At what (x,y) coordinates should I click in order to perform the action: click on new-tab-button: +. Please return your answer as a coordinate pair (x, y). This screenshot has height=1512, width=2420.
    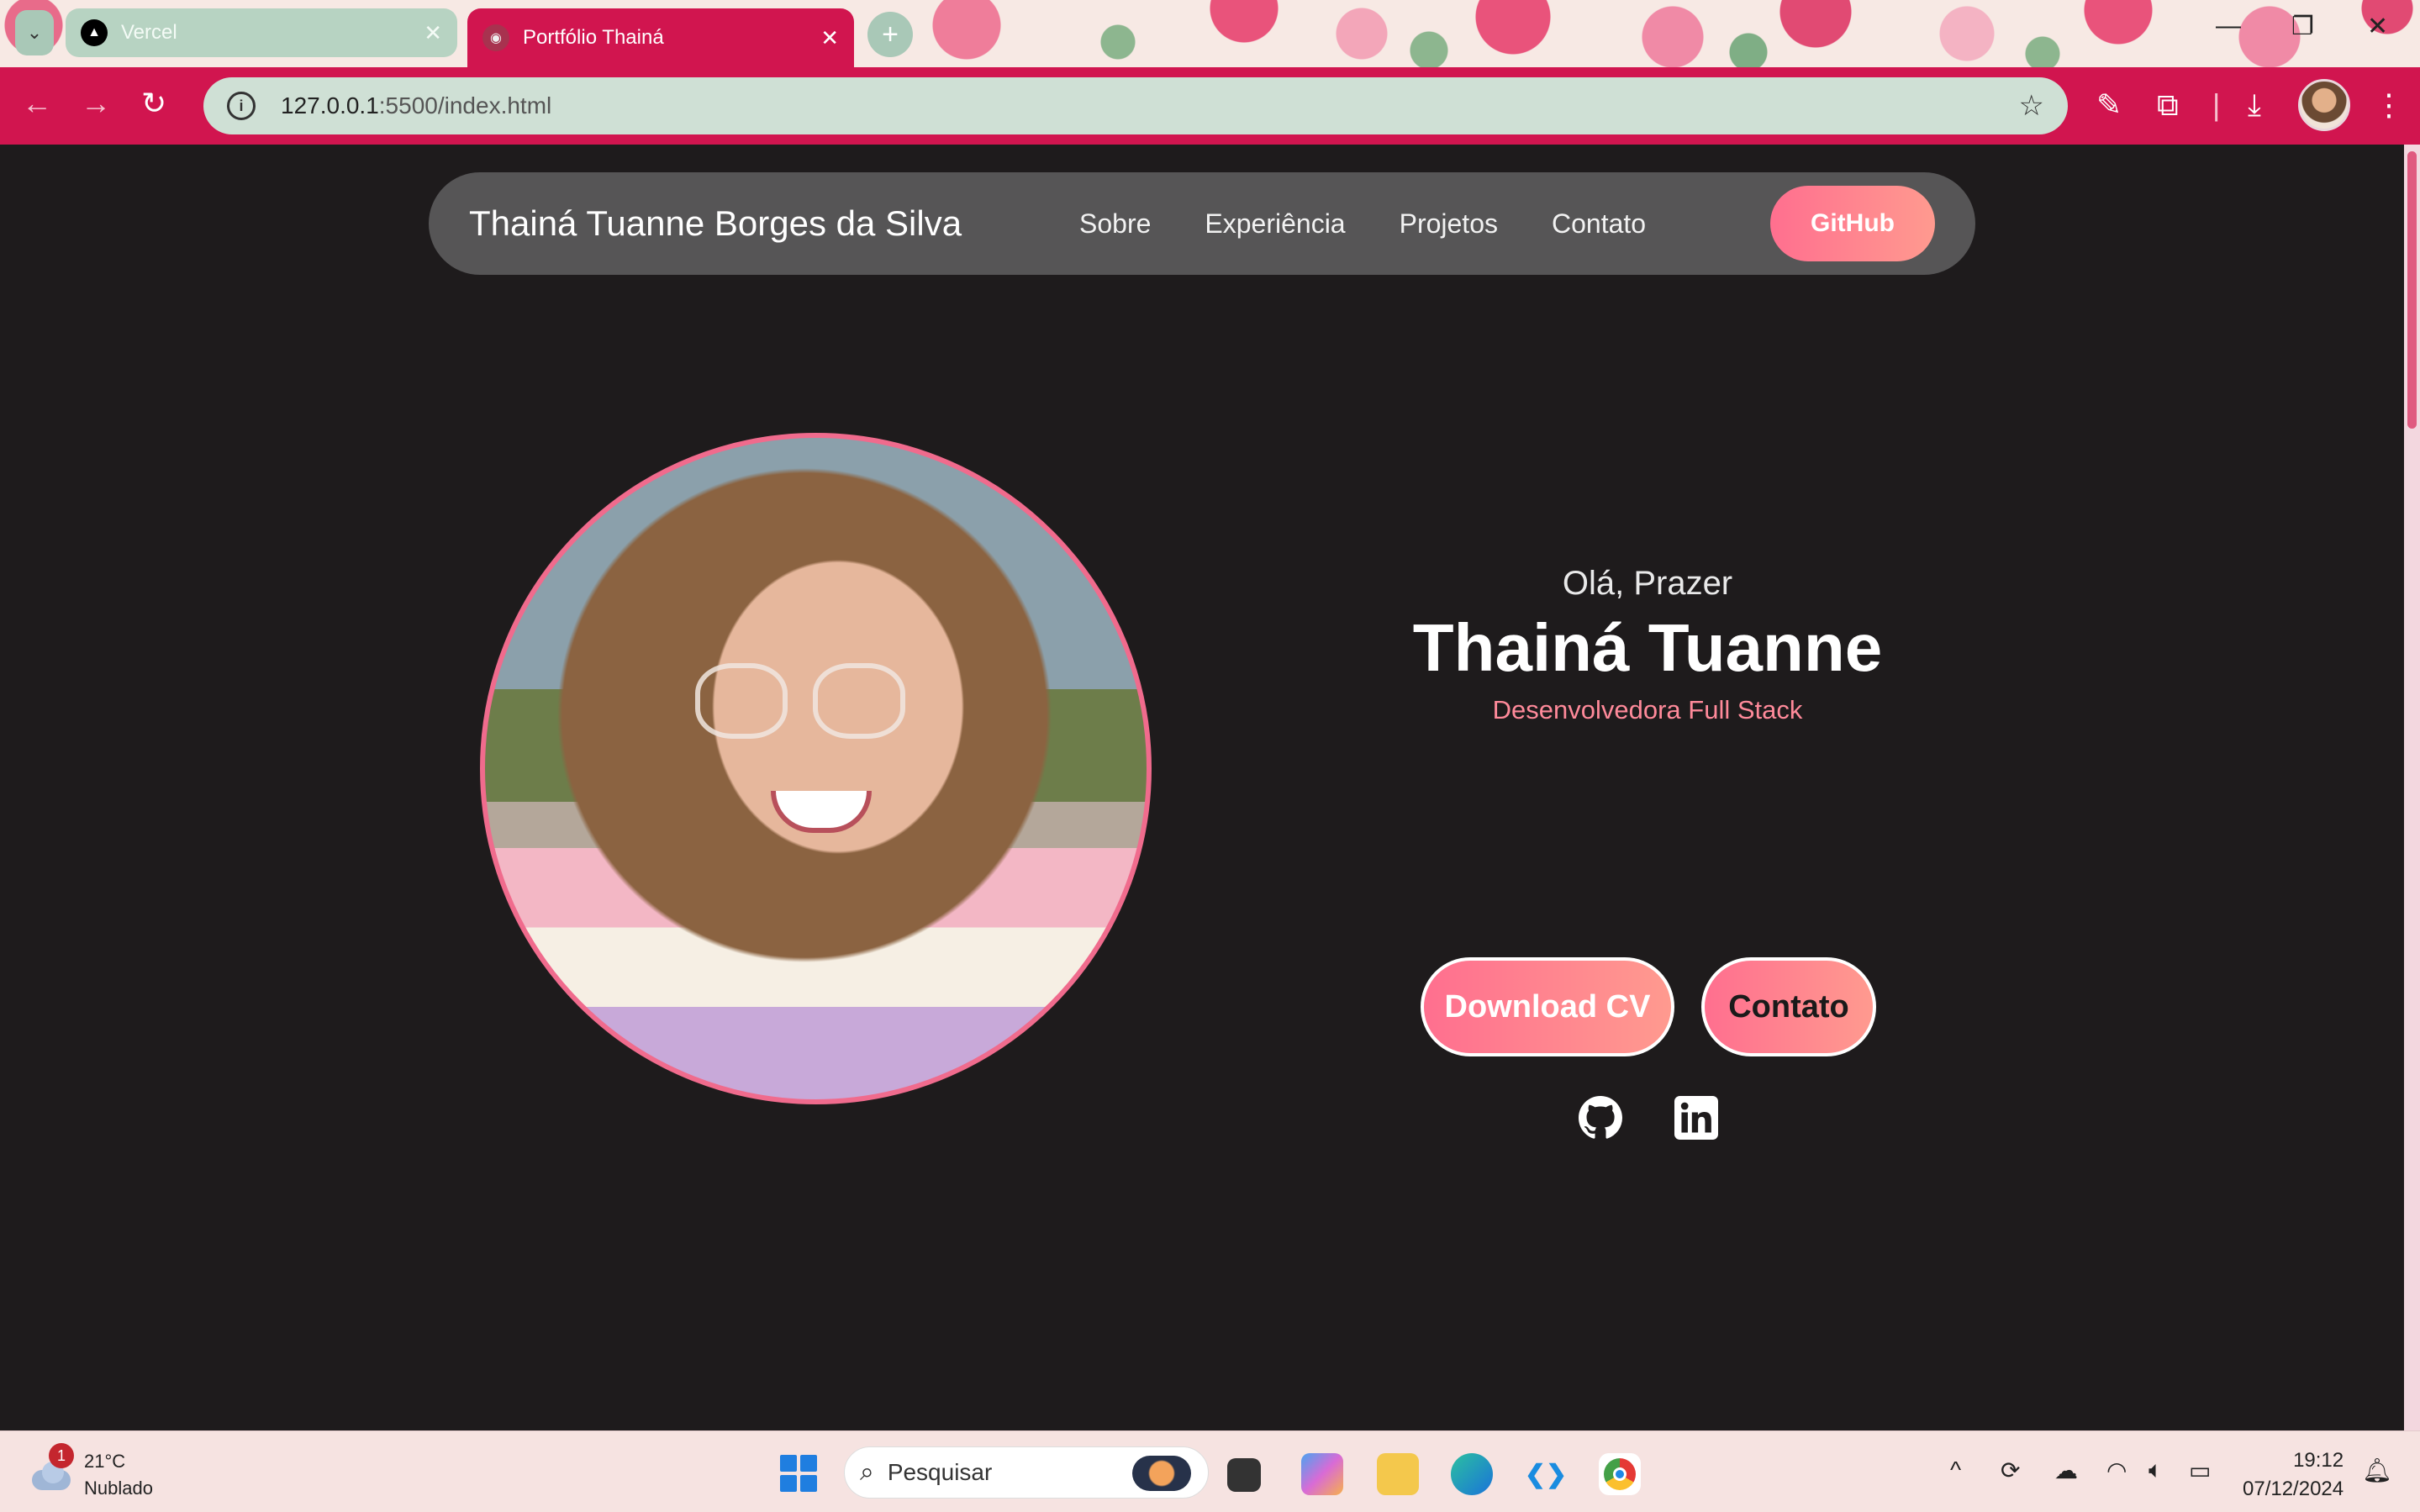
    Looking at the image, I should click on (890, 34).